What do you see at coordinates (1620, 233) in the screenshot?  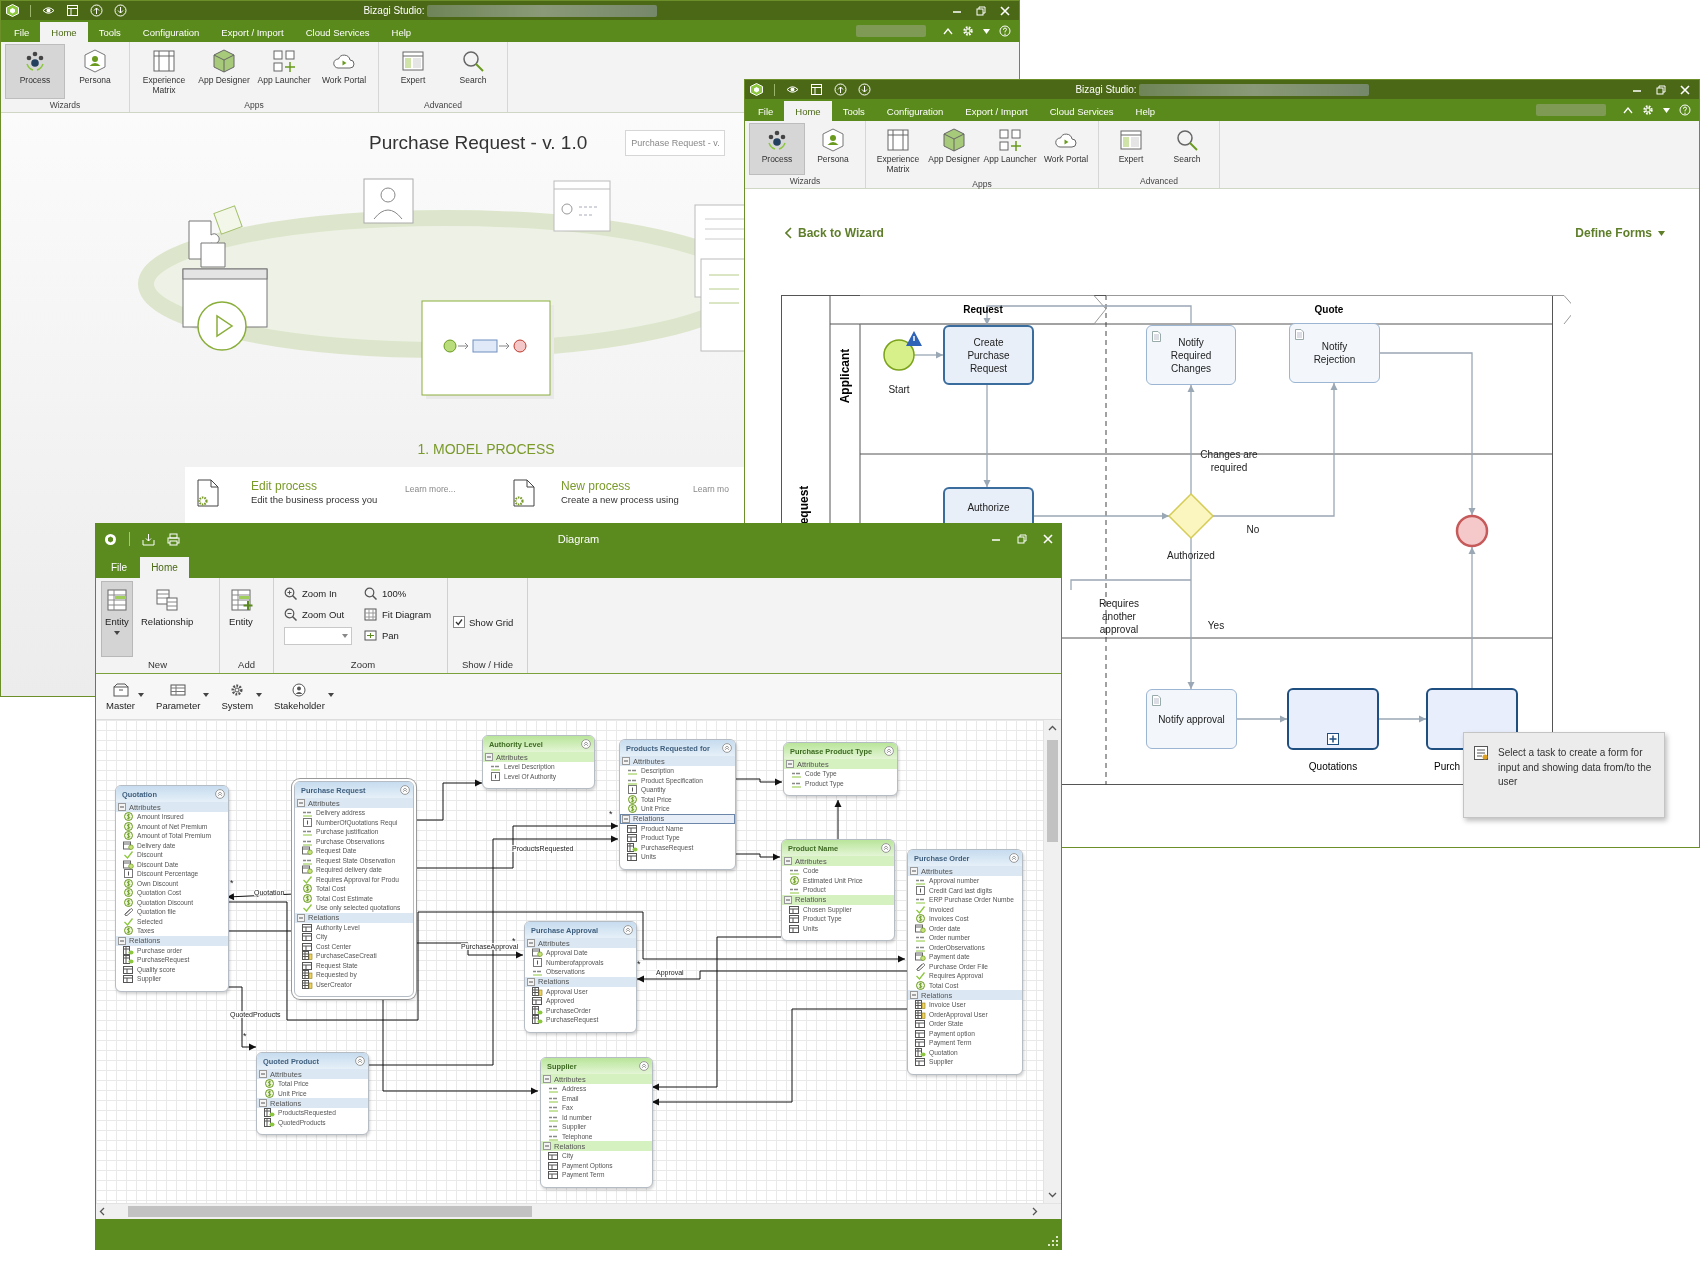 I see `define-forms-menu: Define Forms` at bounding box center [1620, 233].